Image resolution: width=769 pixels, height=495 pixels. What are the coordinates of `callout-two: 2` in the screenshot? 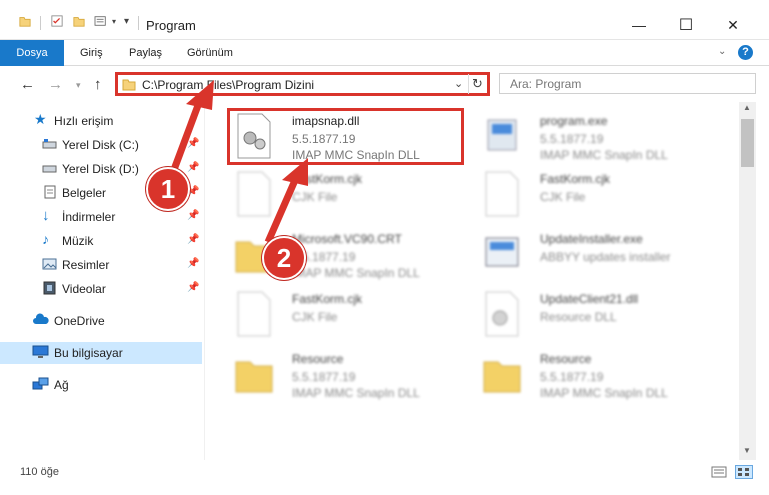 It's located at (284, 258).